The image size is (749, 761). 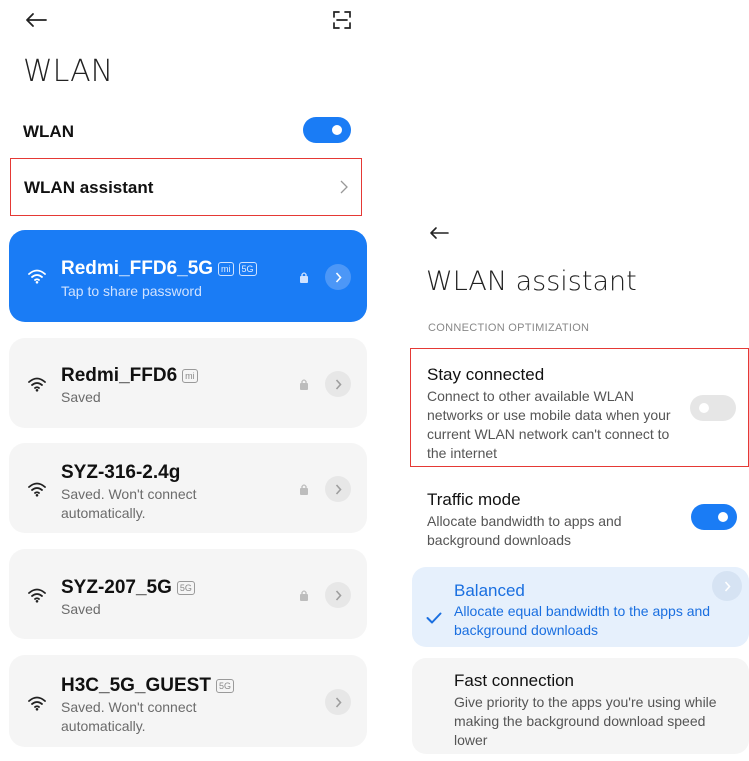 What do you see at coordinates (48, 131) in the screenshot?
I see `wlan-label: WLAN` at bounding box center [48, 131].